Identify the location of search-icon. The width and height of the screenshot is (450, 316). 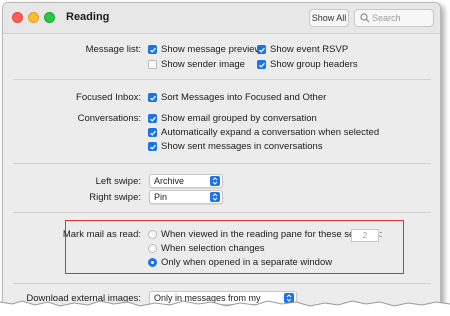
(365, 18).